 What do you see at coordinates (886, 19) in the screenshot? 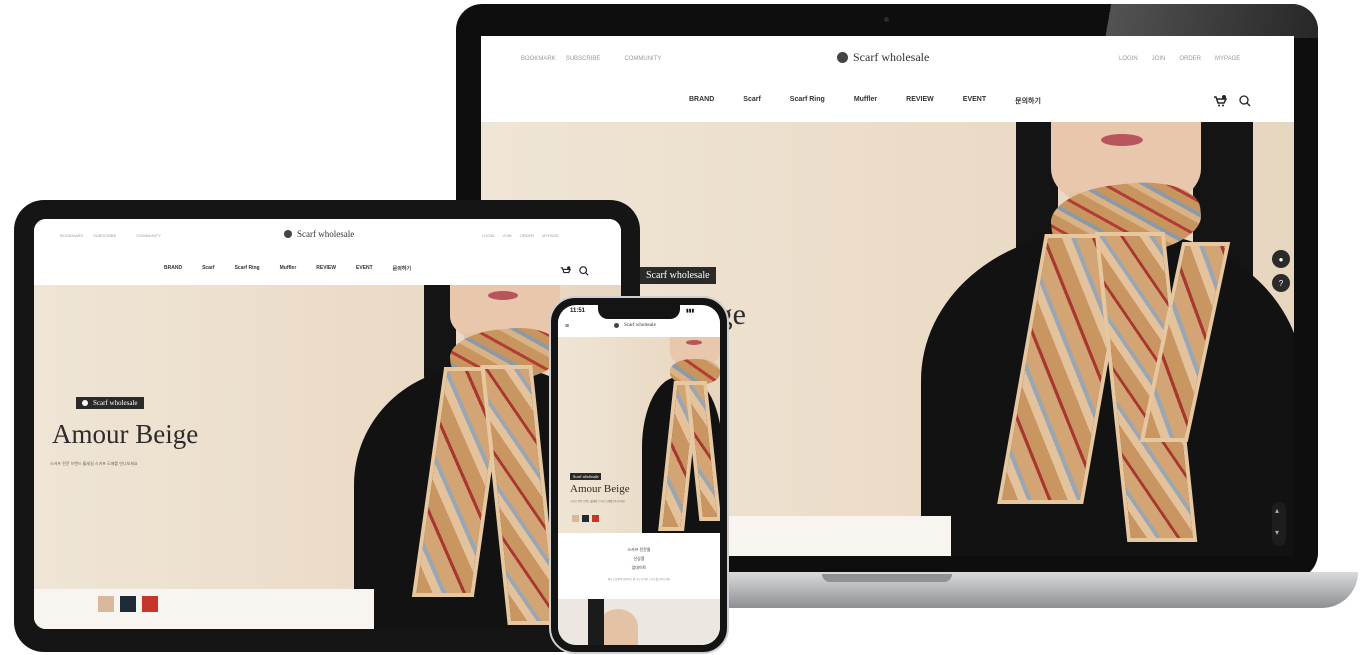
I see `laptop-camera` at bounding box center [886, 19].